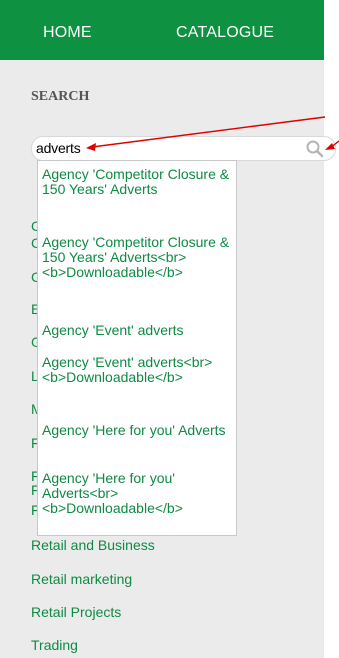 The width and height of the screenshot is (339, 658). I want to click on nav-home-link: HOME, so click(67, 33).